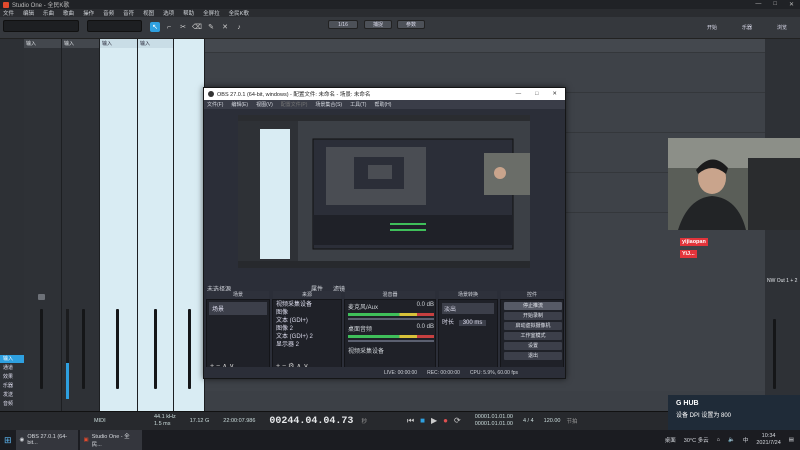  I want to click on menu-item: 音符, so click(128, 13).